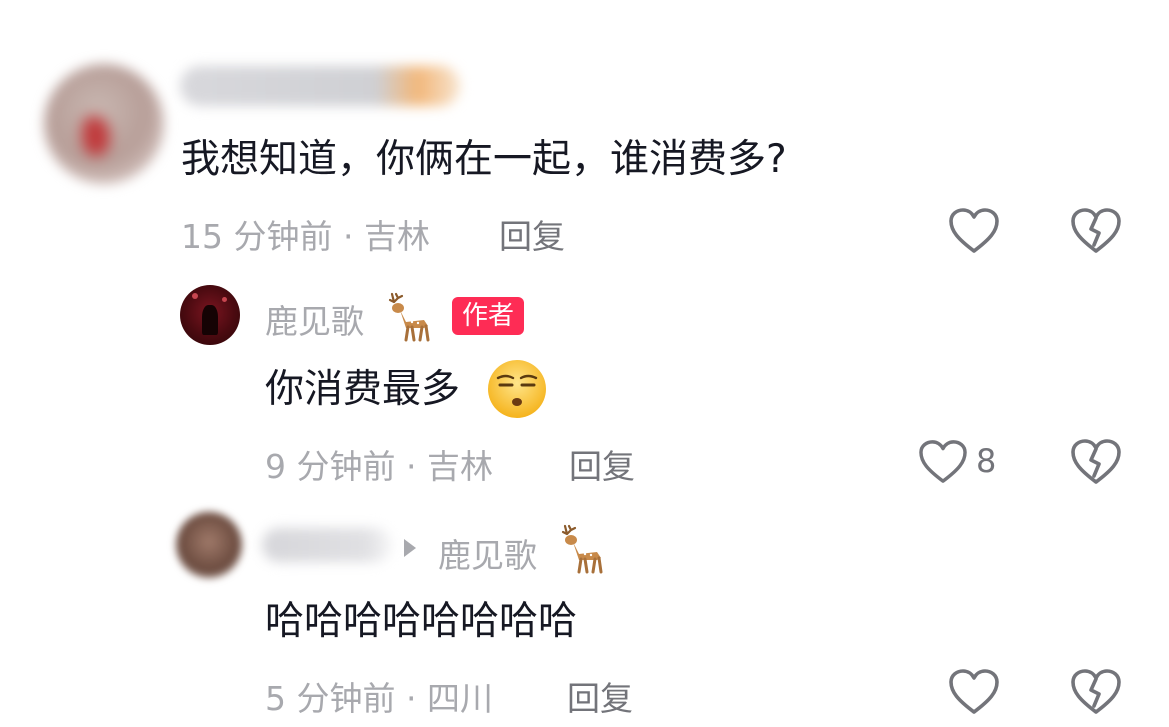 This screenshot has height=727, width=1169. What do you see at coordinates (363, 389) in the screenshot?
I see `comment-text: 你消费最多` at bounding box center [363, 389].